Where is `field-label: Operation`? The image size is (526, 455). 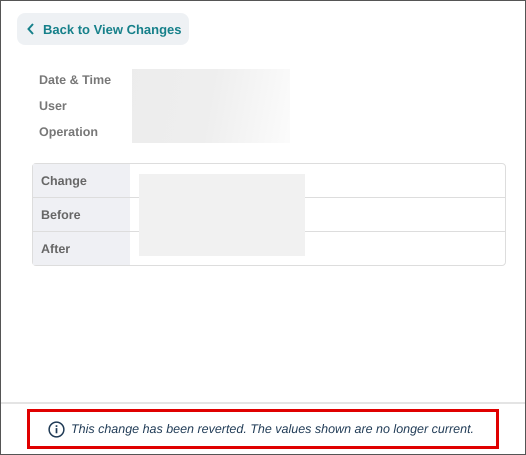
field-label: Operation is located at coordinates (69, 132).